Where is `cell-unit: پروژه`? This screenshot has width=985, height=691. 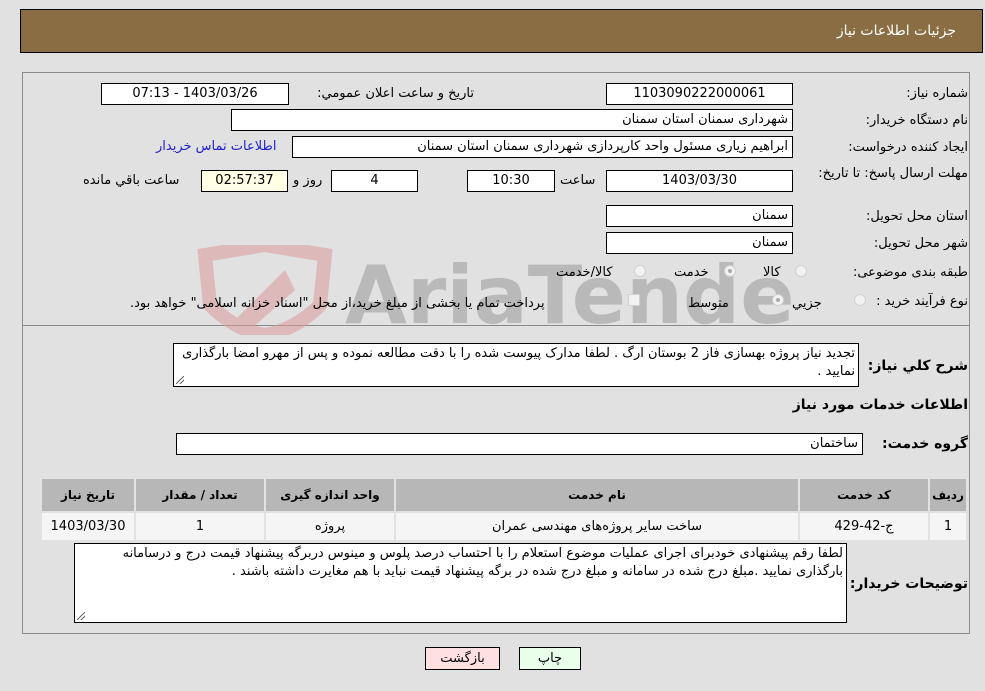 cell-unit: پروژه is located at coordinates (330, 526).